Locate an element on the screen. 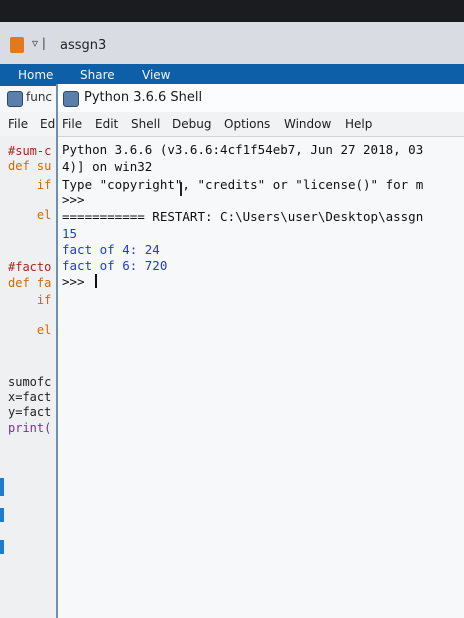 This screenshot has width=464, height=618. shell-menu-shell: Shell is located at coordinates (145, 124).